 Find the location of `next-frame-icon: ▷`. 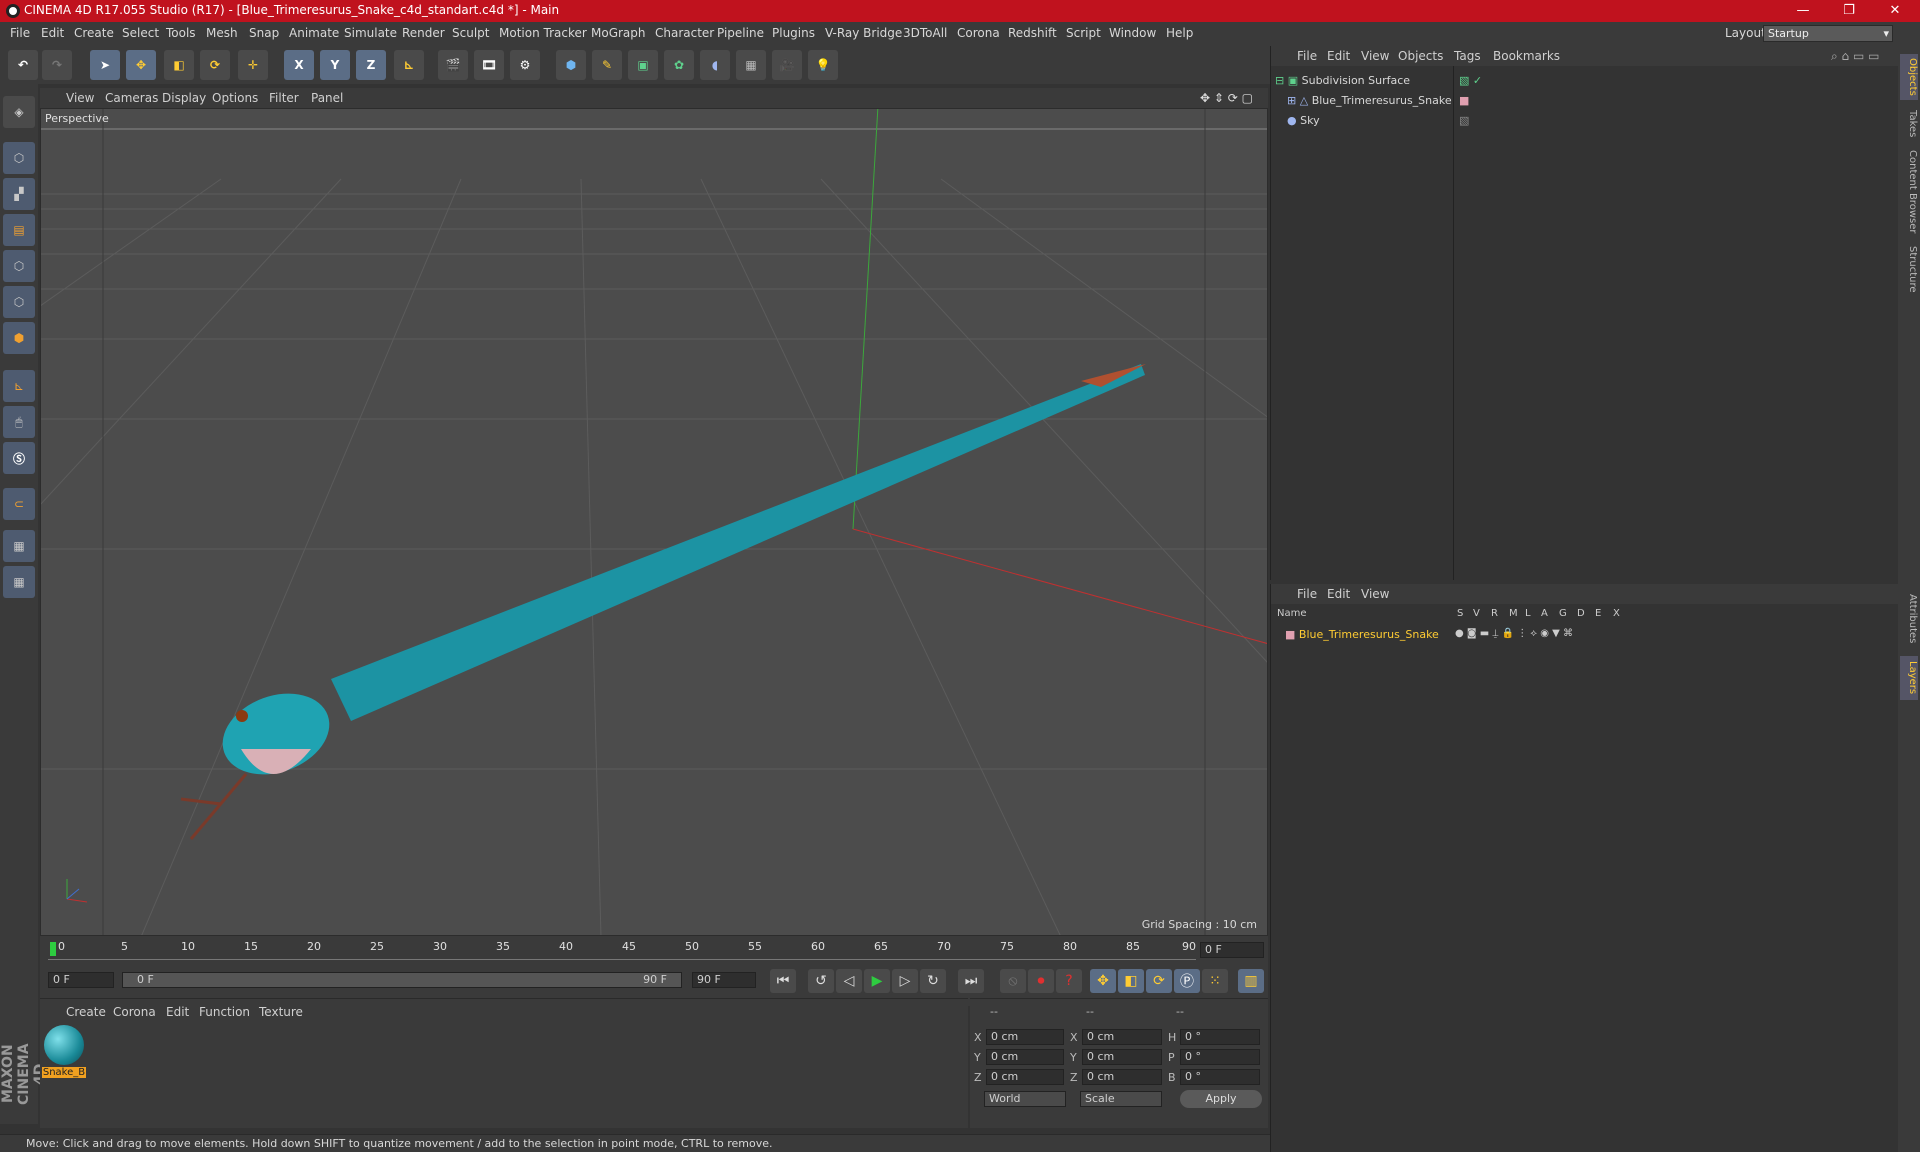

next-frame-icon: ▷ is located at coordinates (905, 981).